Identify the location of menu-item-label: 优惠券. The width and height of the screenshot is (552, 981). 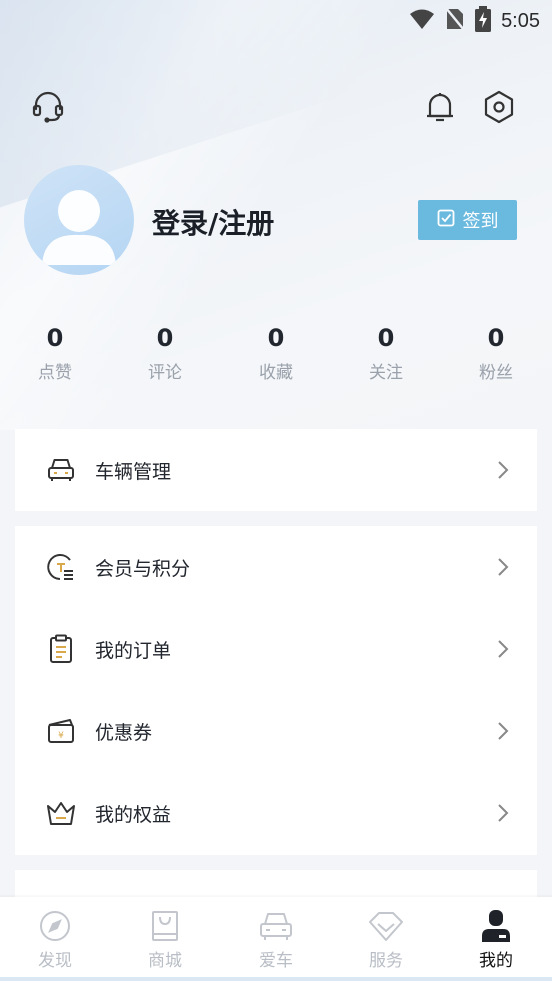
(124, 732).